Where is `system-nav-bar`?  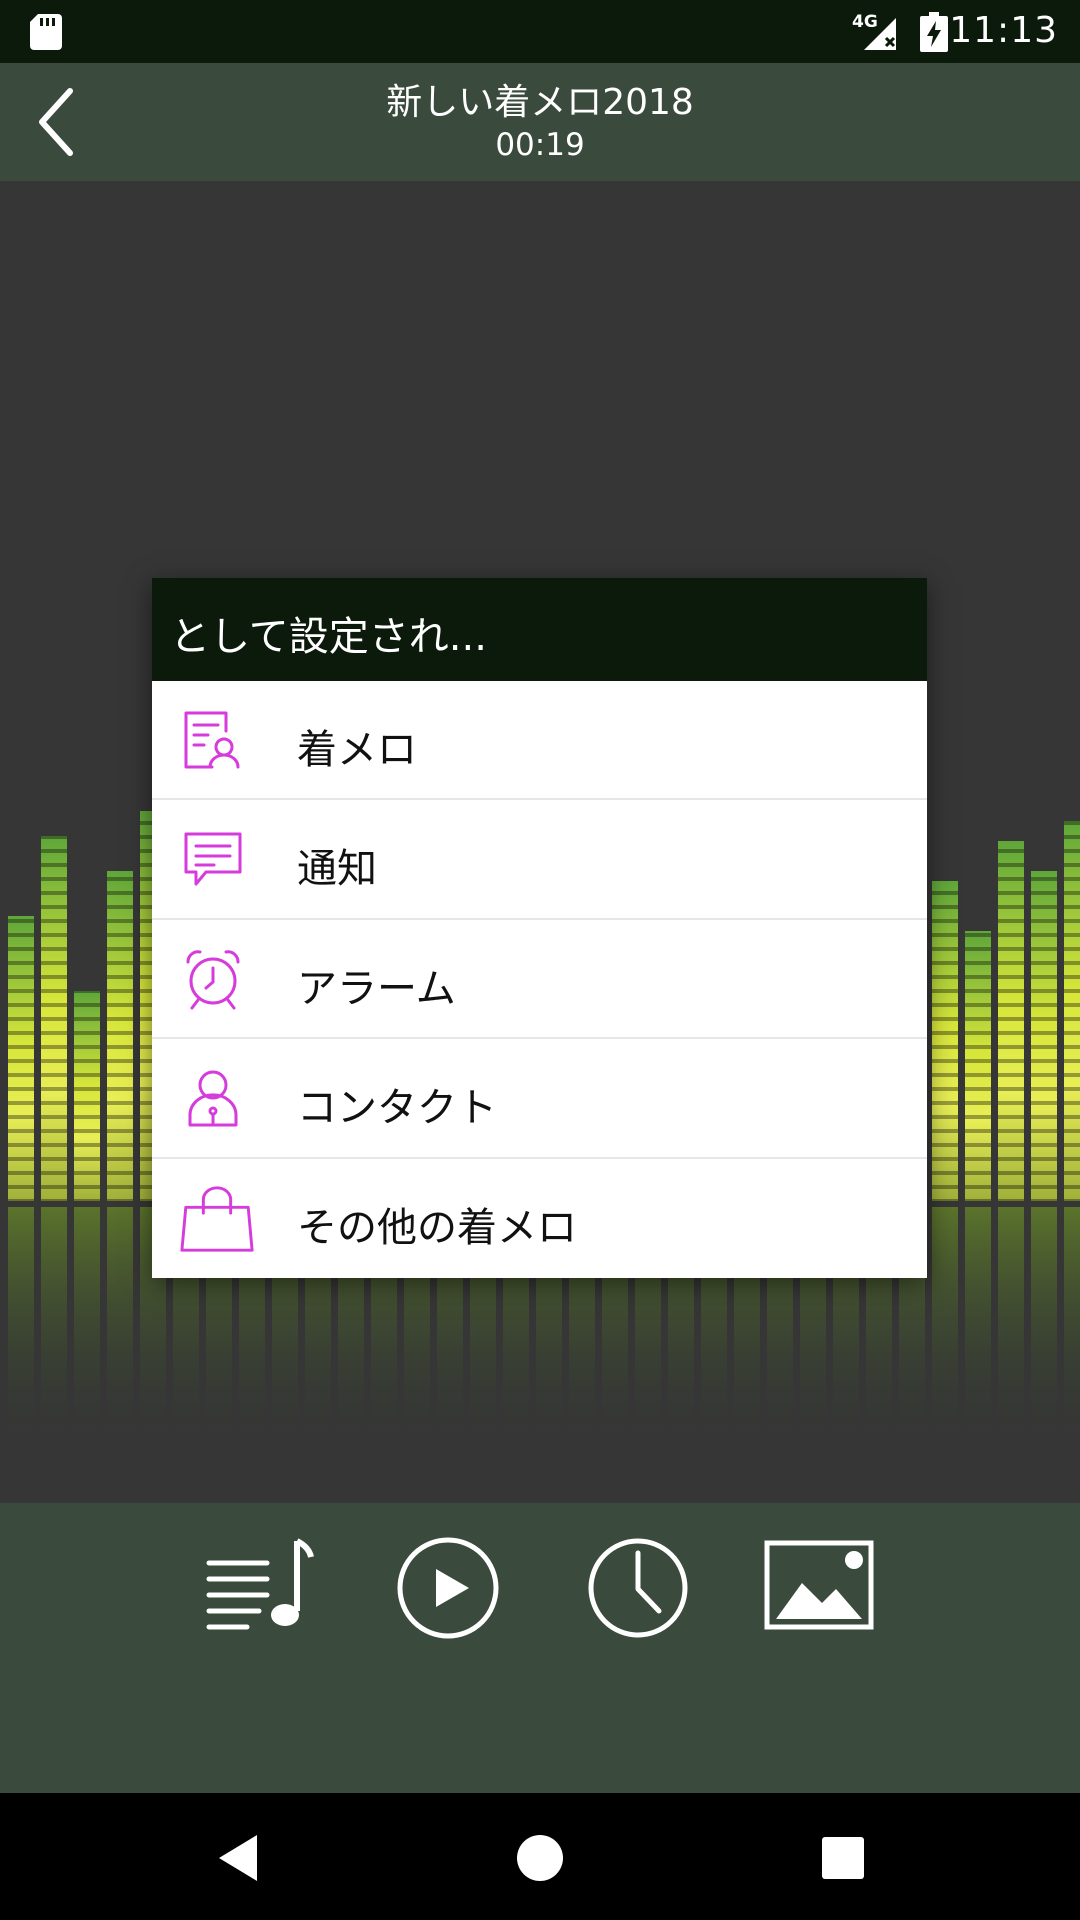 system-nav-bar is located at coordinates (540, 1856).